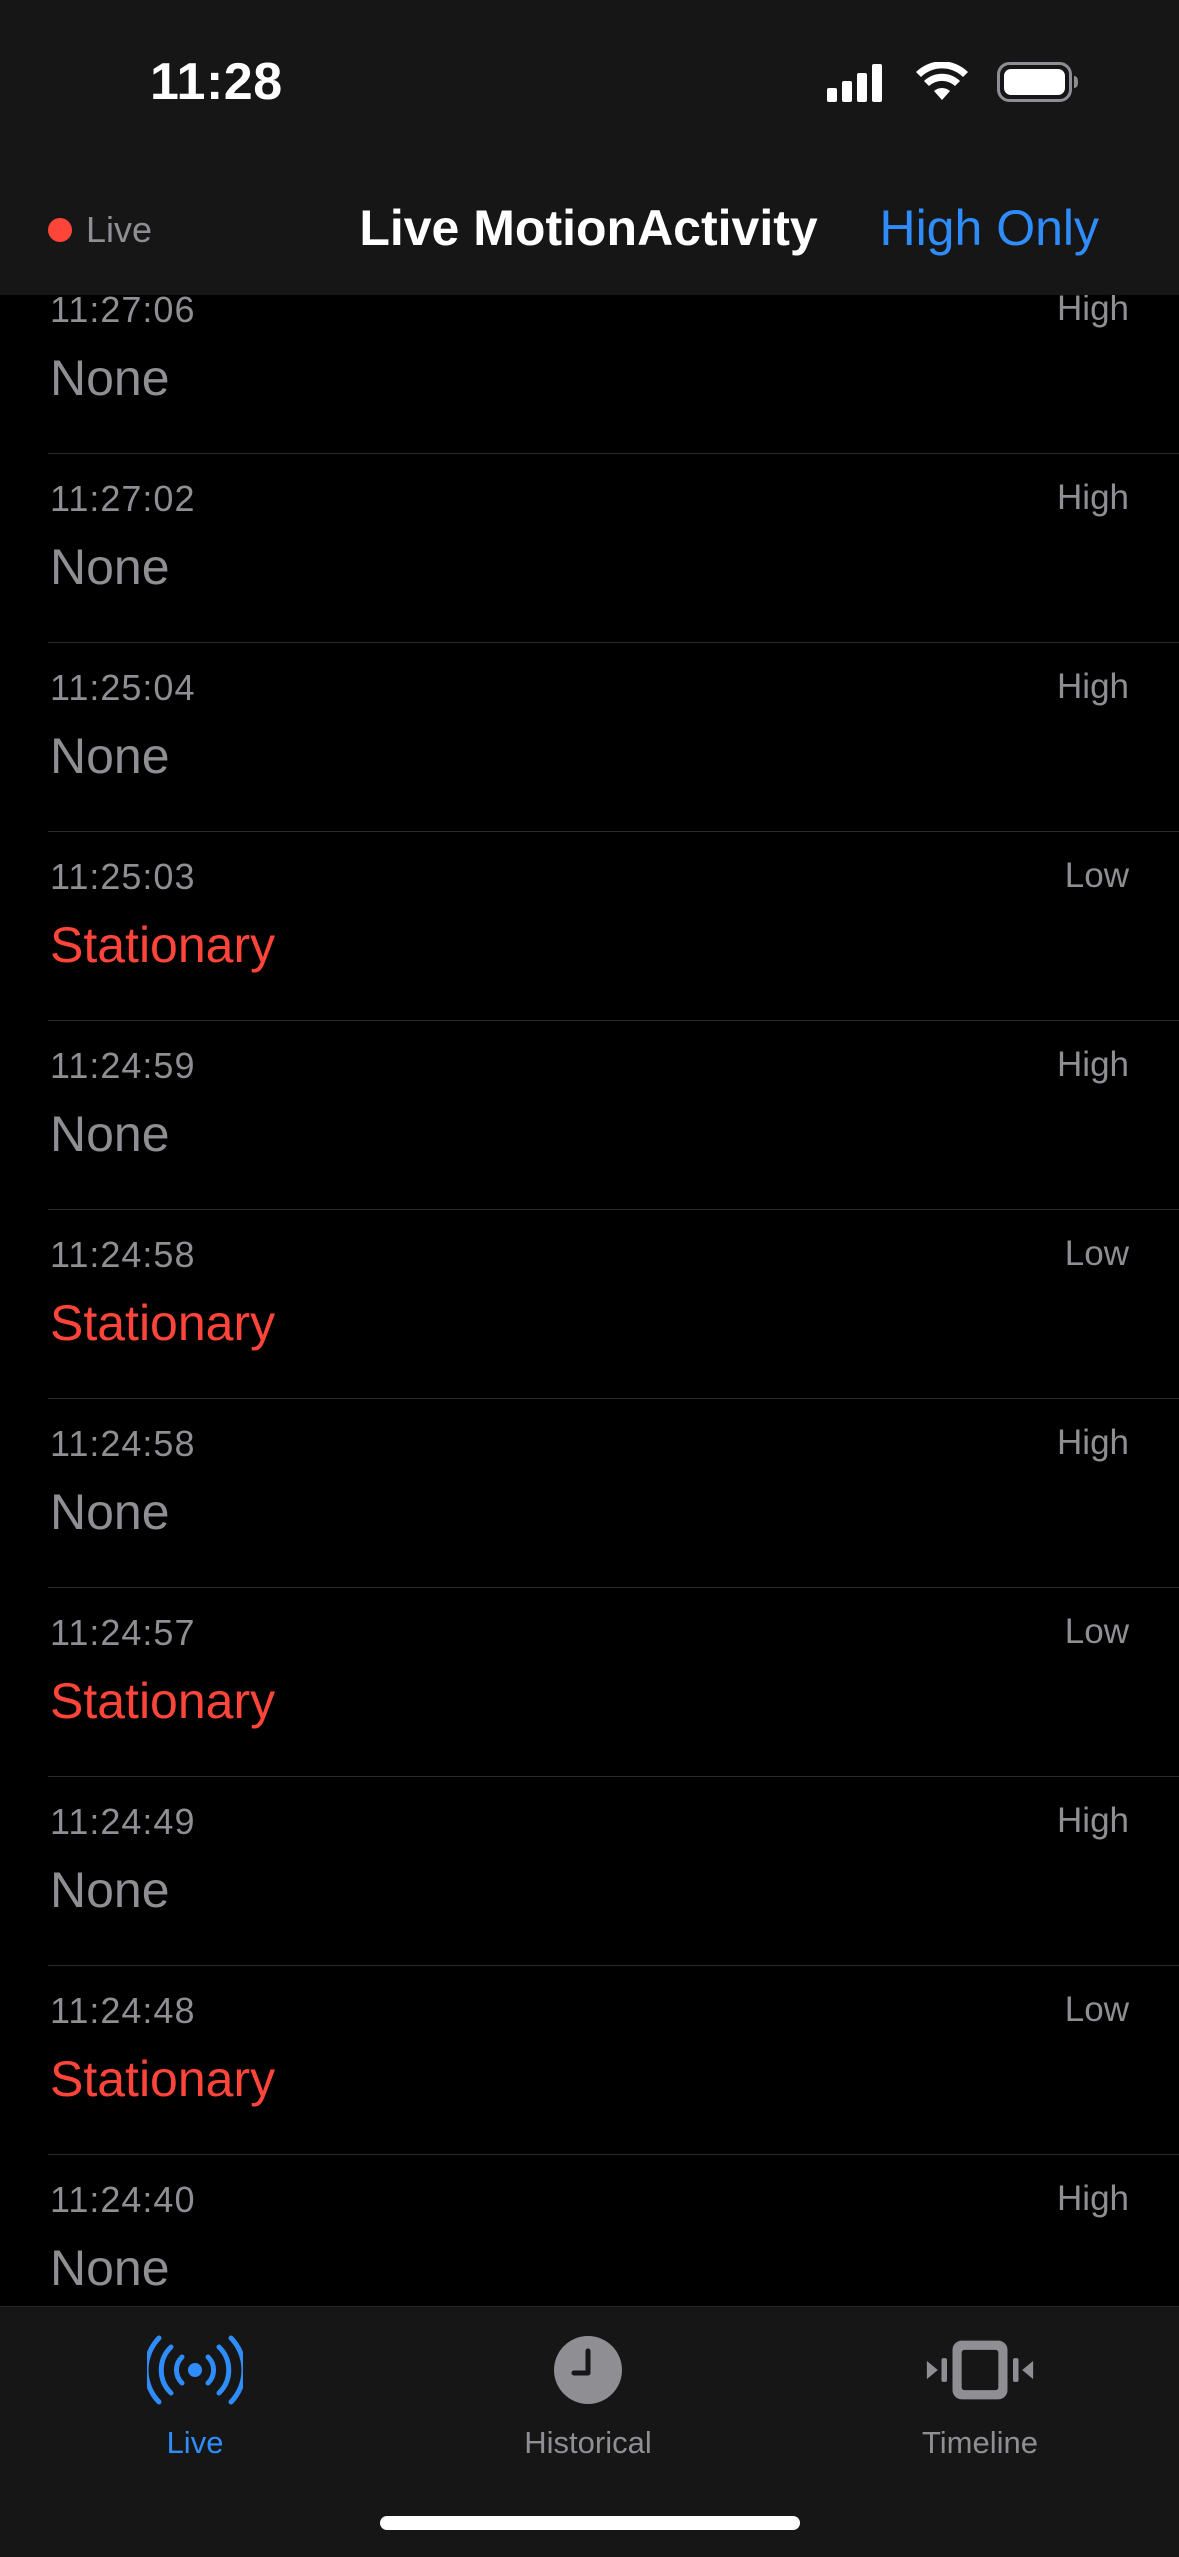 This screenshot has height=2557, width=1179. I want to click on battery-icon, so click(1038, 84).